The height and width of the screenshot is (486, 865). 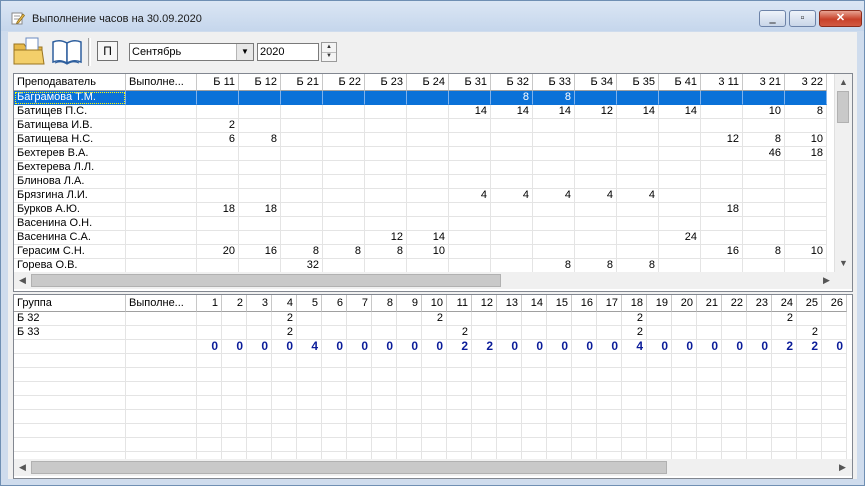 What do you see at coordinates (70, 319) in the screenshot?
I see `group-name-cell: Б 32` at bounding box center [70, 319].